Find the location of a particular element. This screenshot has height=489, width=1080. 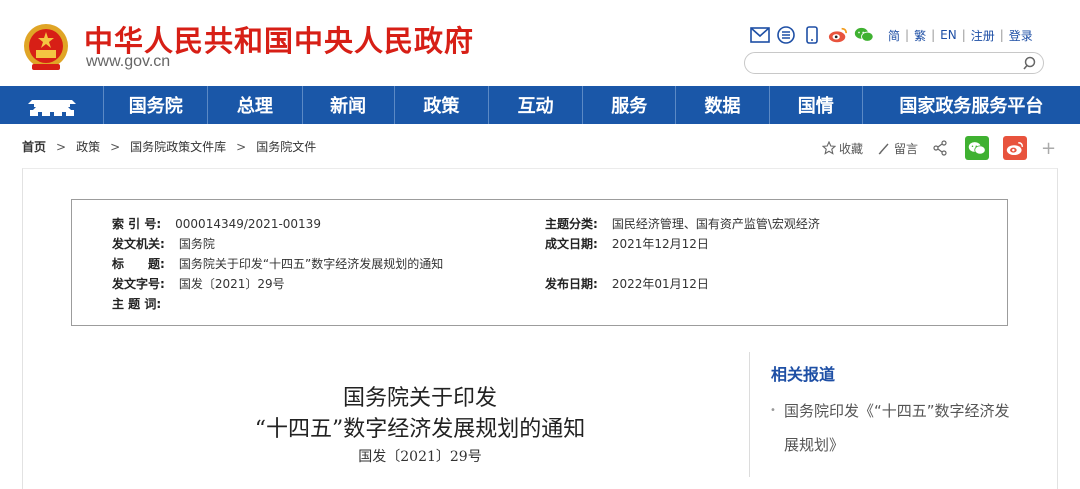

rss-icon is located at coordinates (786, 35).